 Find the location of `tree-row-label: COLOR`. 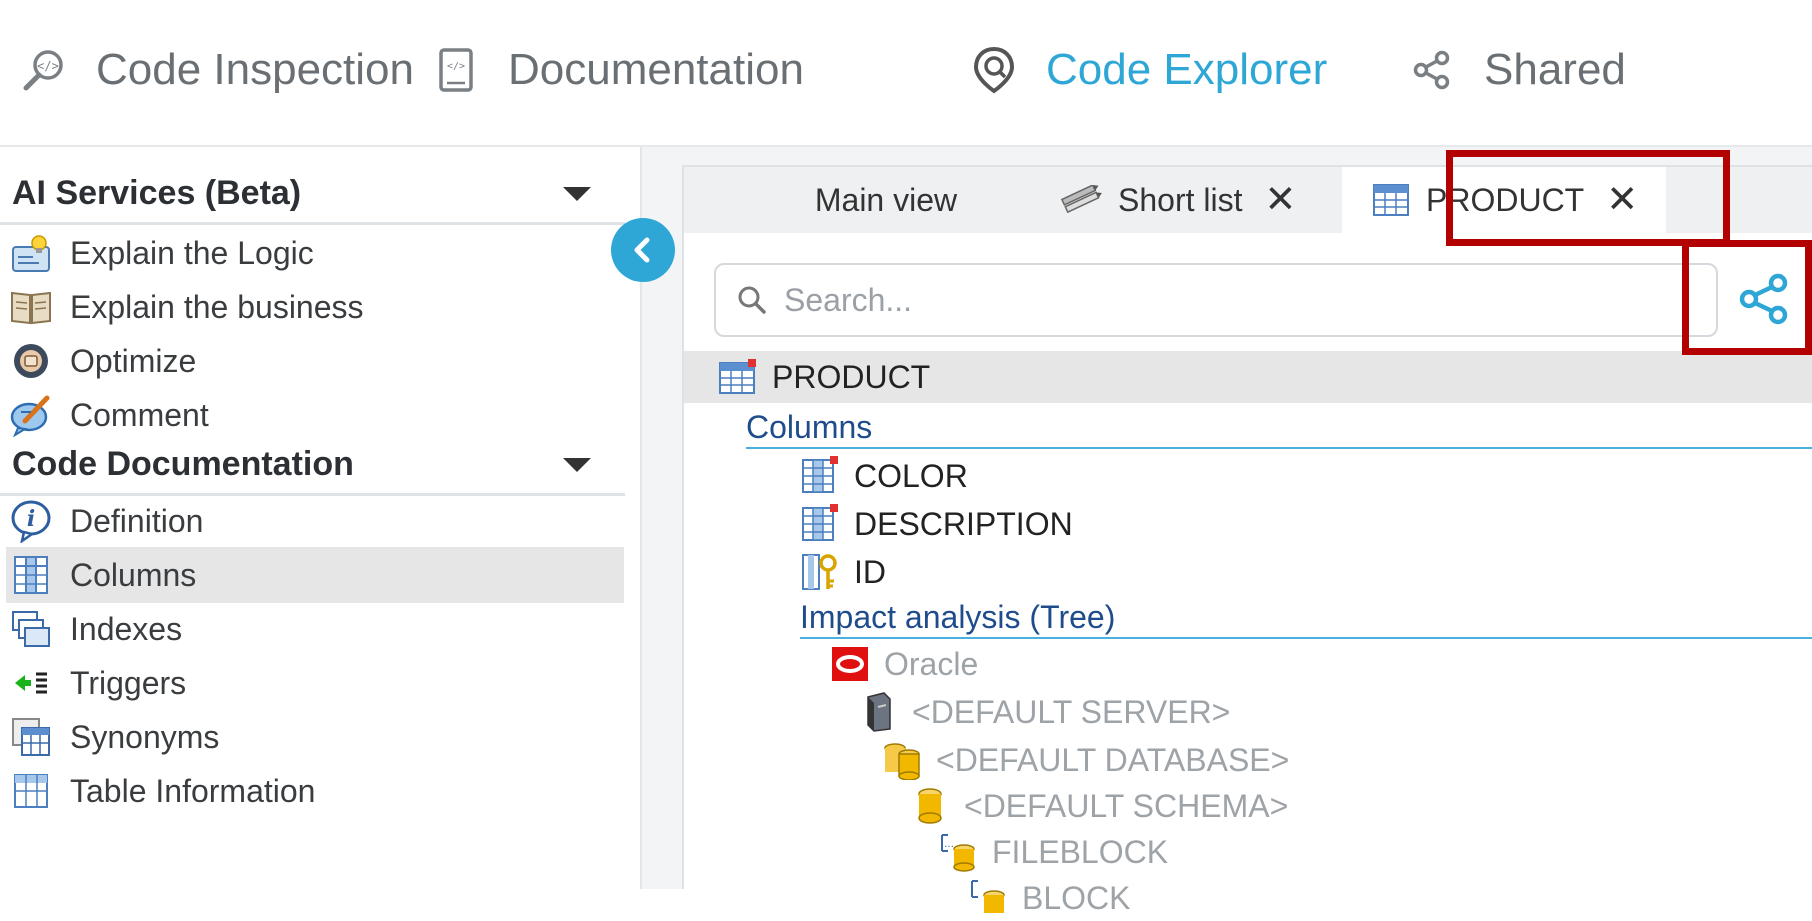

tree-row-label: COLOR is located at coordinates (911, 475).